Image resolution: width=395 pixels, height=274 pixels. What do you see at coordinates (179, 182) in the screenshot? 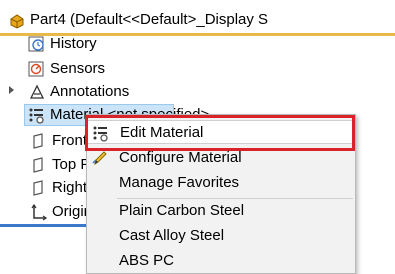
I see `menu-item-label: Manage Favorites` at bounding box center [179, 182].